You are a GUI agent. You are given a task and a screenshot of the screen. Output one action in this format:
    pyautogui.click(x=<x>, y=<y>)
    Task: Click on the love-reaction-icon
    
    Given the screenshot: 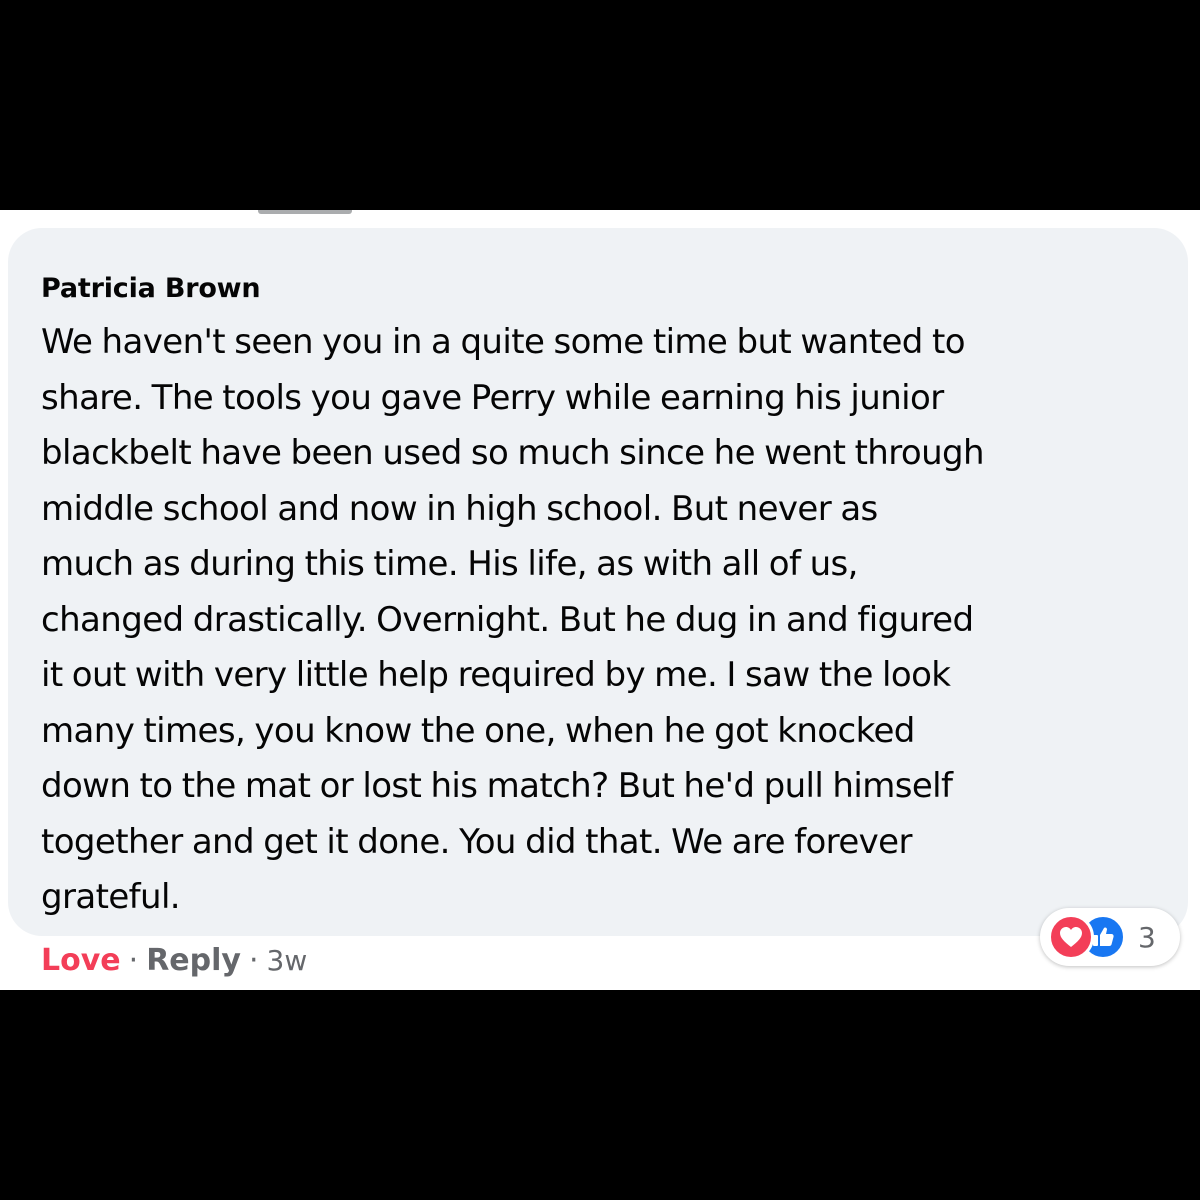 What is the action you would take?
    pyautogui.click(x=1071, y=937)
    